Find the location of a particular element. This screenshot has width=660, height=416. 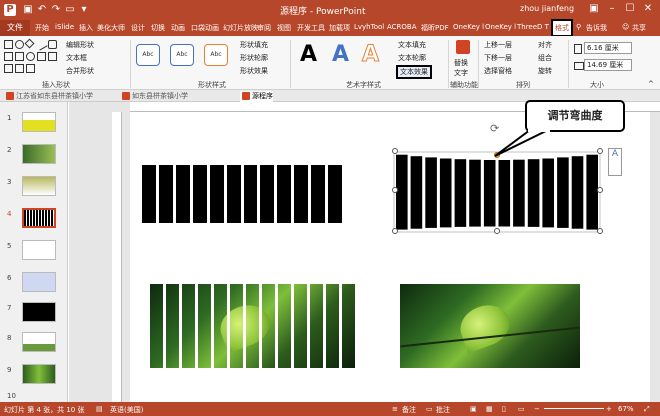

tab-onekey-2: OneKey l is located at coordinates (500, 27).